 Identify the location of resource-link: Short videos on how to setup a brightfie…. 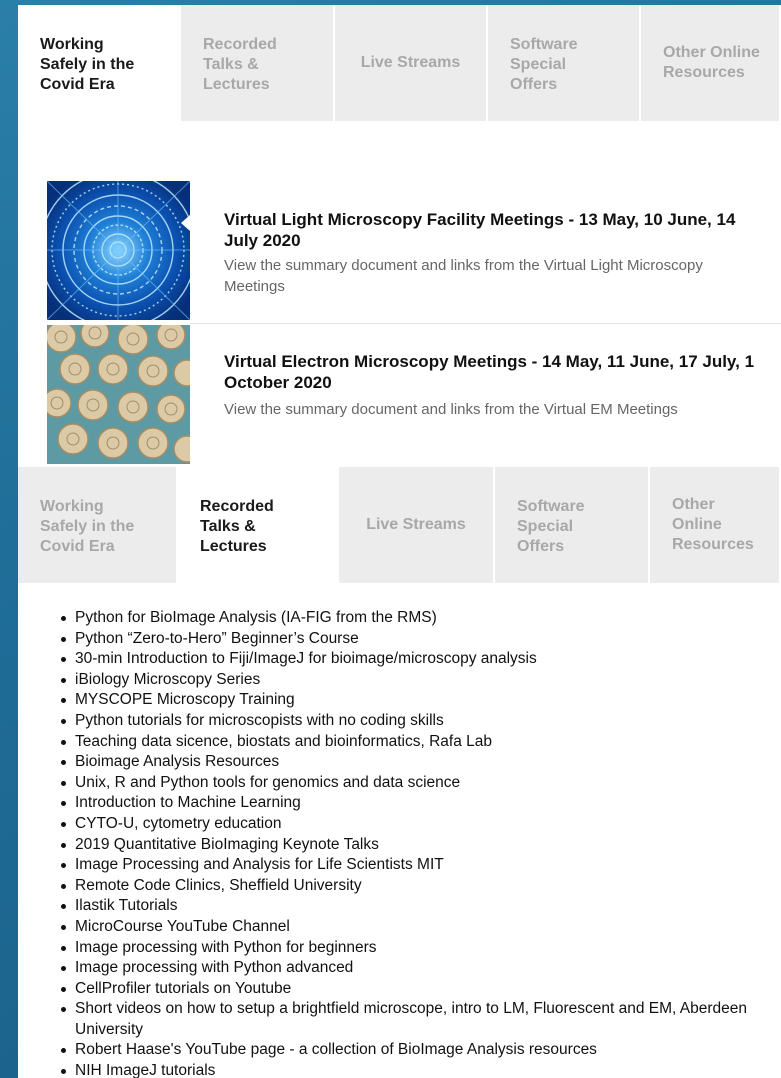
(411, 1019).